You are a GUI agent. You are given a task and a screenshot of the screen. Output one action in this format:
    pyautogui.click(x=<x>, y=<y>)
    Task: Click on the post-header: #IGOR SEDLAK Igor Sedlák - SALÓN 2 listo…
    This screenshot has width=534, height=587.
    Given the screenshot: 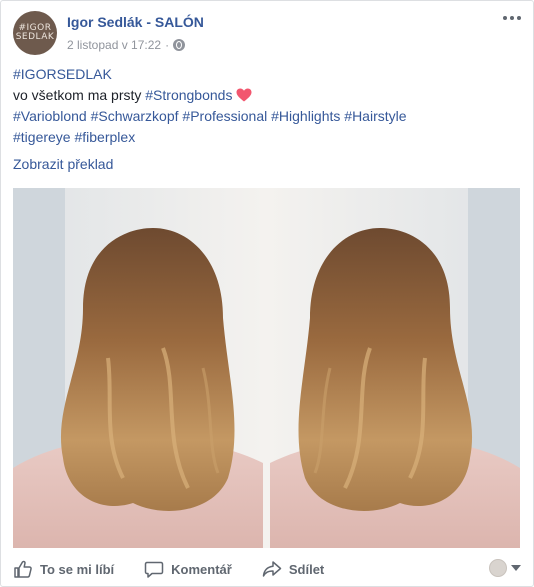 What is the action you would take?
    pyautogui.click(x=267, y=34)
    